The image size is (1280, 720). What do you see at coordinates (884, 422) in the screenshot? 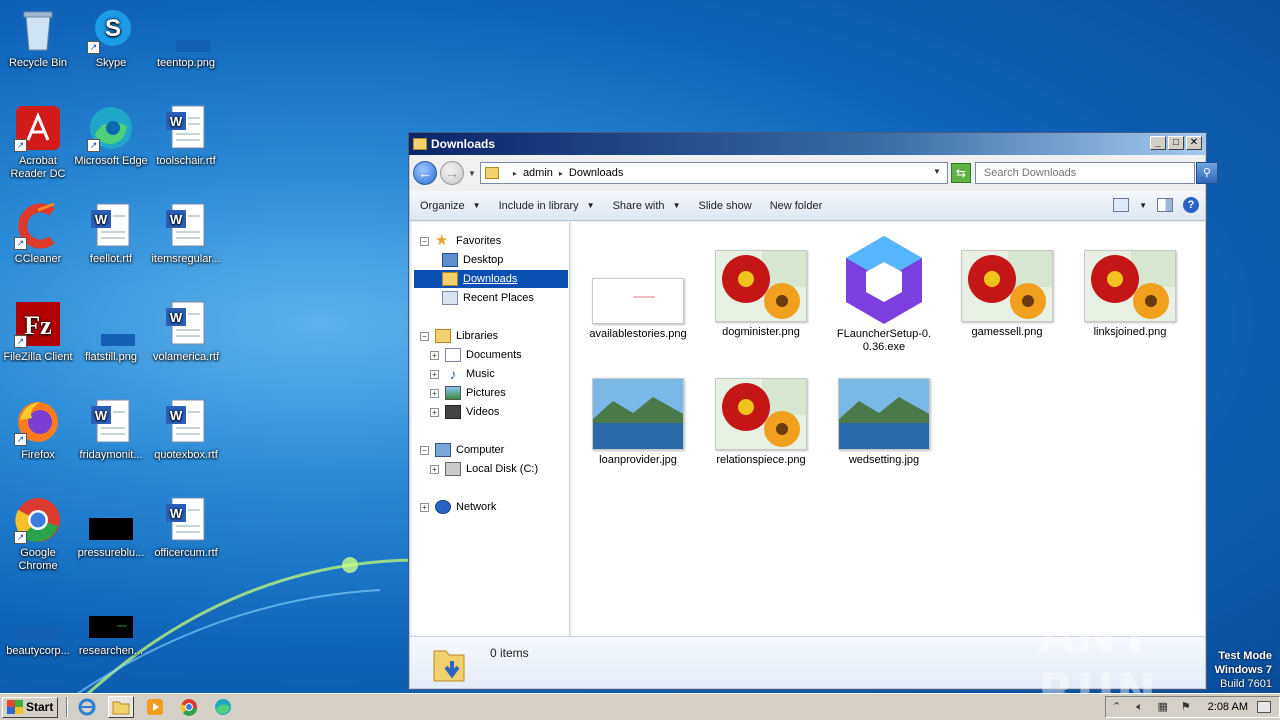
I see `file-item: wedsetting.jpg` at bounding box center [884, 422].